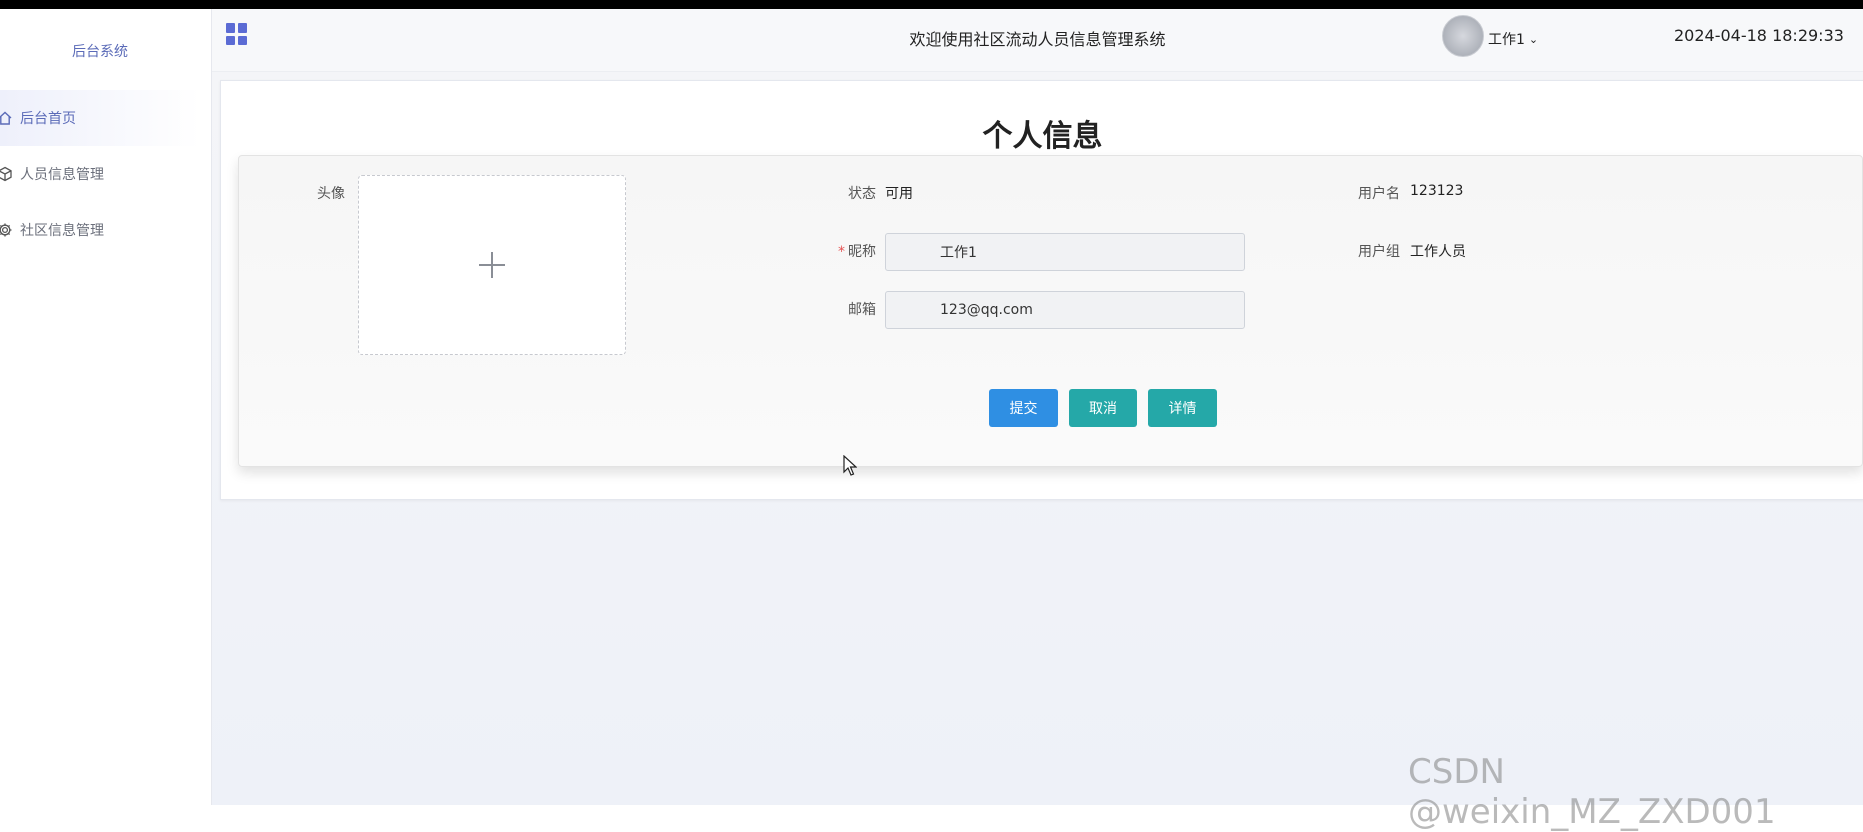  I want to click on status-label: 状态, so click(862, 194).